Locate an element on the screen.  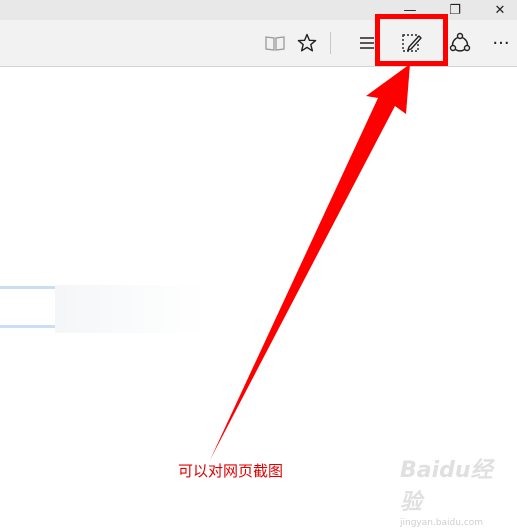
reading-view-icon is located at coordinates (275, 43).